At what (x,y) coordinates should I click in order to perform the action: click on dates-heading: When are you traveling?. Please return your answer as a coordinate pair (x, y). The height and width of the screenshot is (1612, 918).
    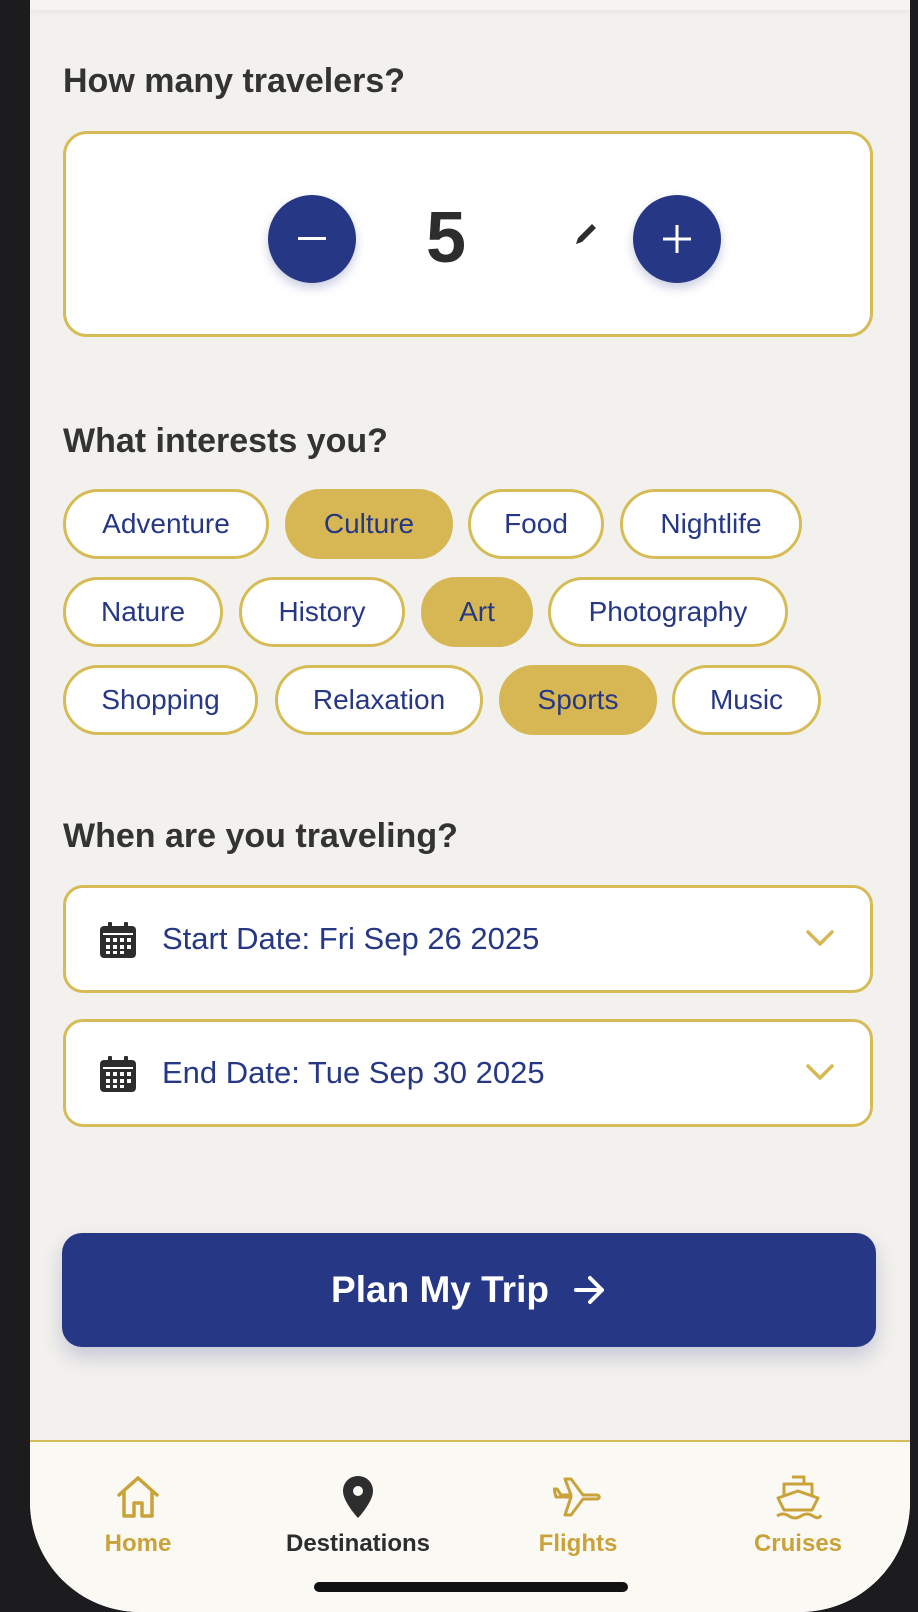
    Looking at the image, I should click on (260, 836).